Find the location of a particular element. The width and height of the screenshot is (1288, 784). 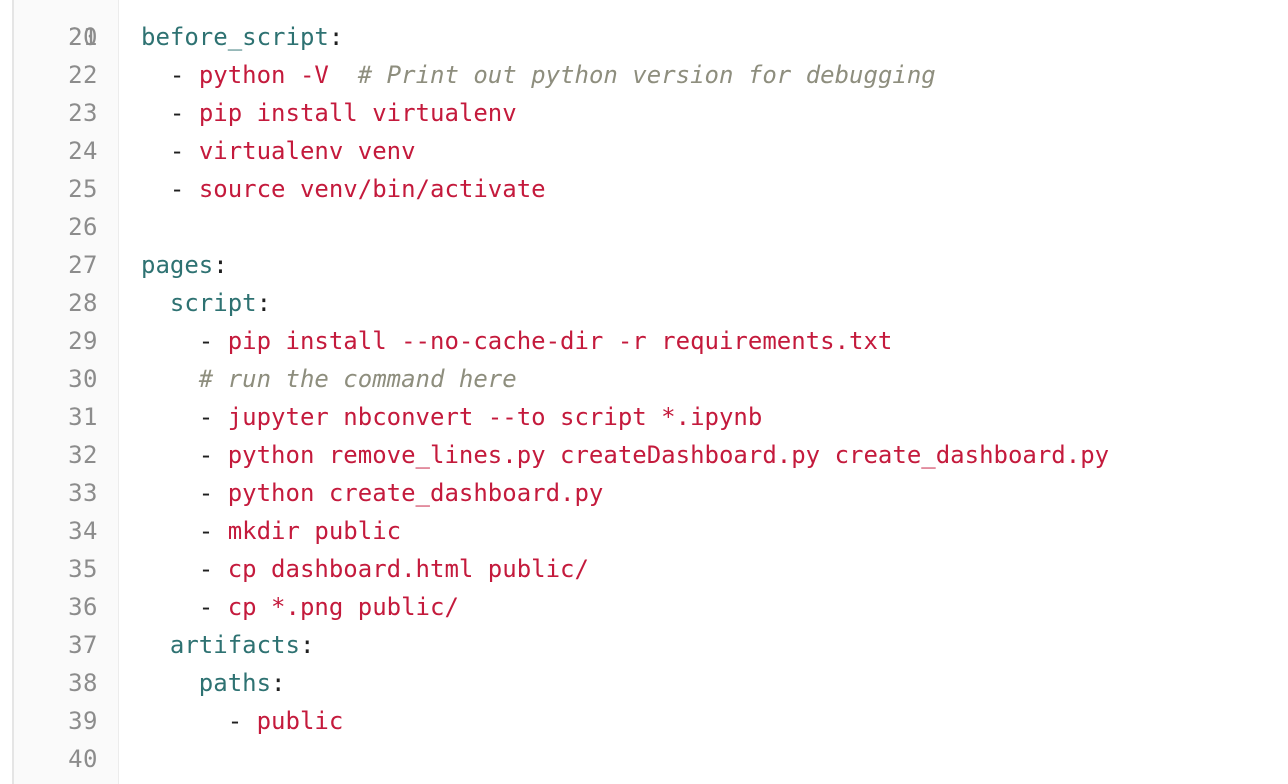

code-line: 36 - cp *.png public/ is located at coordinates (644, 607).